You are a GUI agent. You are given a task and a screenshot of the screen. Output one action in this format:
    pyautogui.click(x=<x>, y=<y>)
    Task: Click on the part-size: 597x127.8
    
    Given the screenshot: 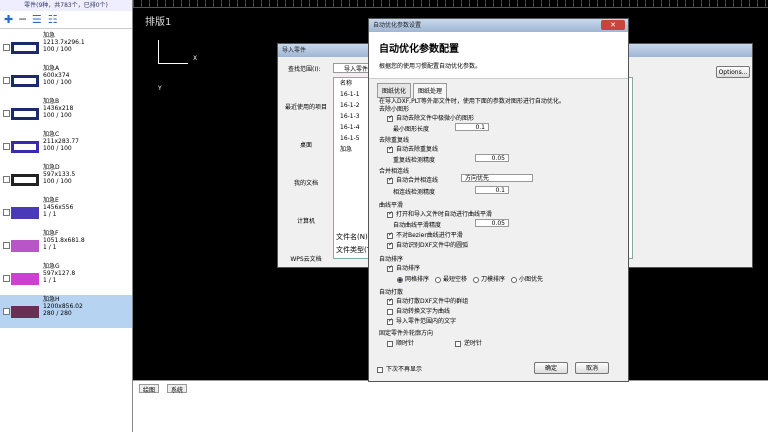 What is the action you would take?
    pyautogui.click(x=59, y=273)
    